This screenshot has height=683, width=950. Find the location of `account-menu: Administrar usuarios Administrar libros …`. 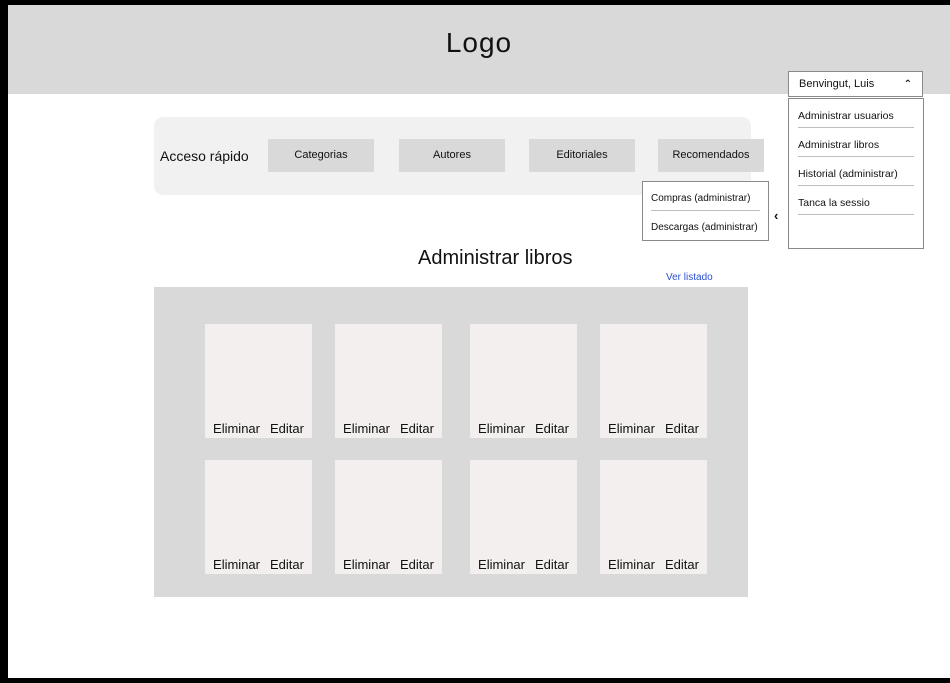

account-menu: Administrar usuarios Administrar libros … is located at coordinates (856, 173).